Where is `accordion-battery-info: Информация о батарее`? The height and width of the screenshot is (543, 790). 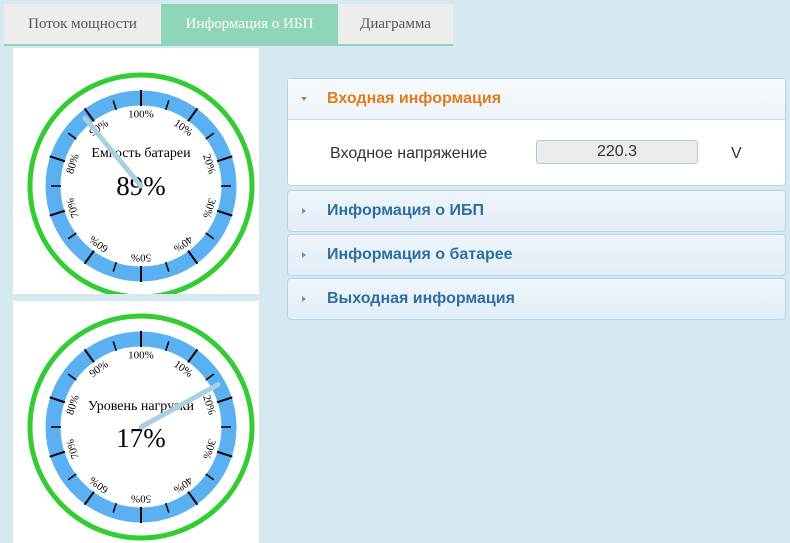 accordion-battery-info: Информация о батарее is located at coordinates (536, 255).